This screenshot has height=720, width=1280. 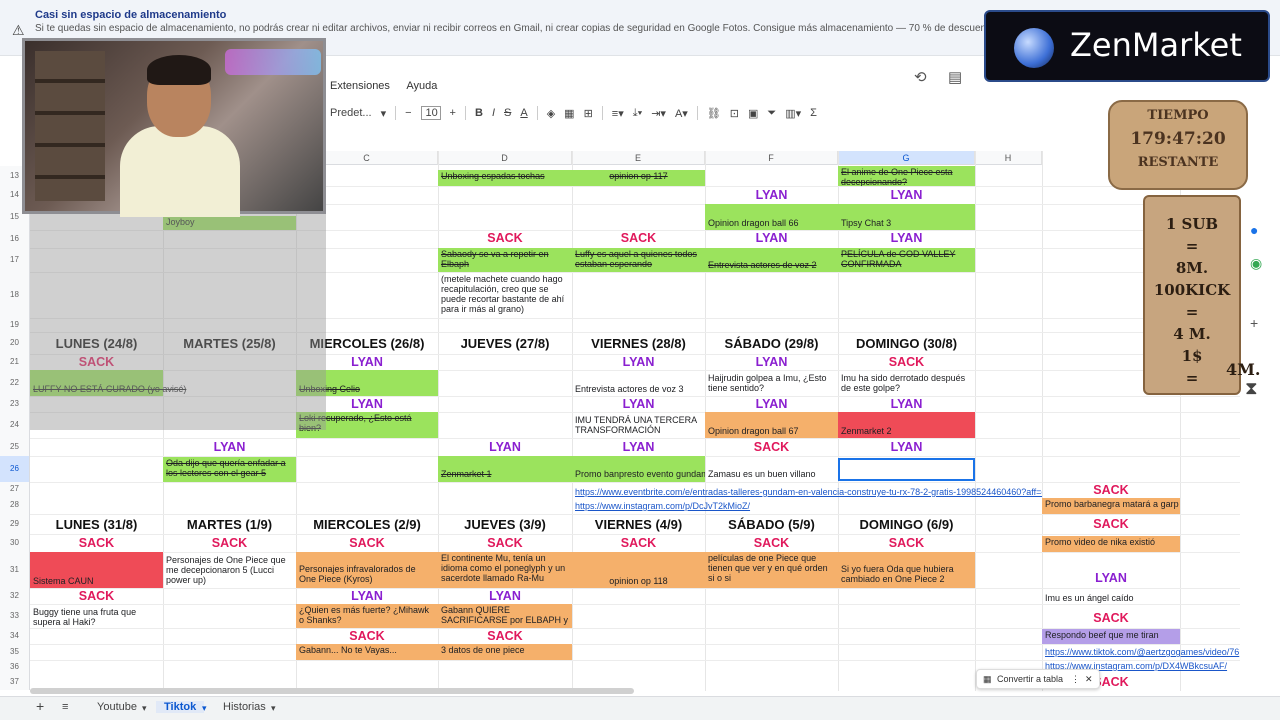 I want to click on row-number: 27, so click(x=15, y=489).